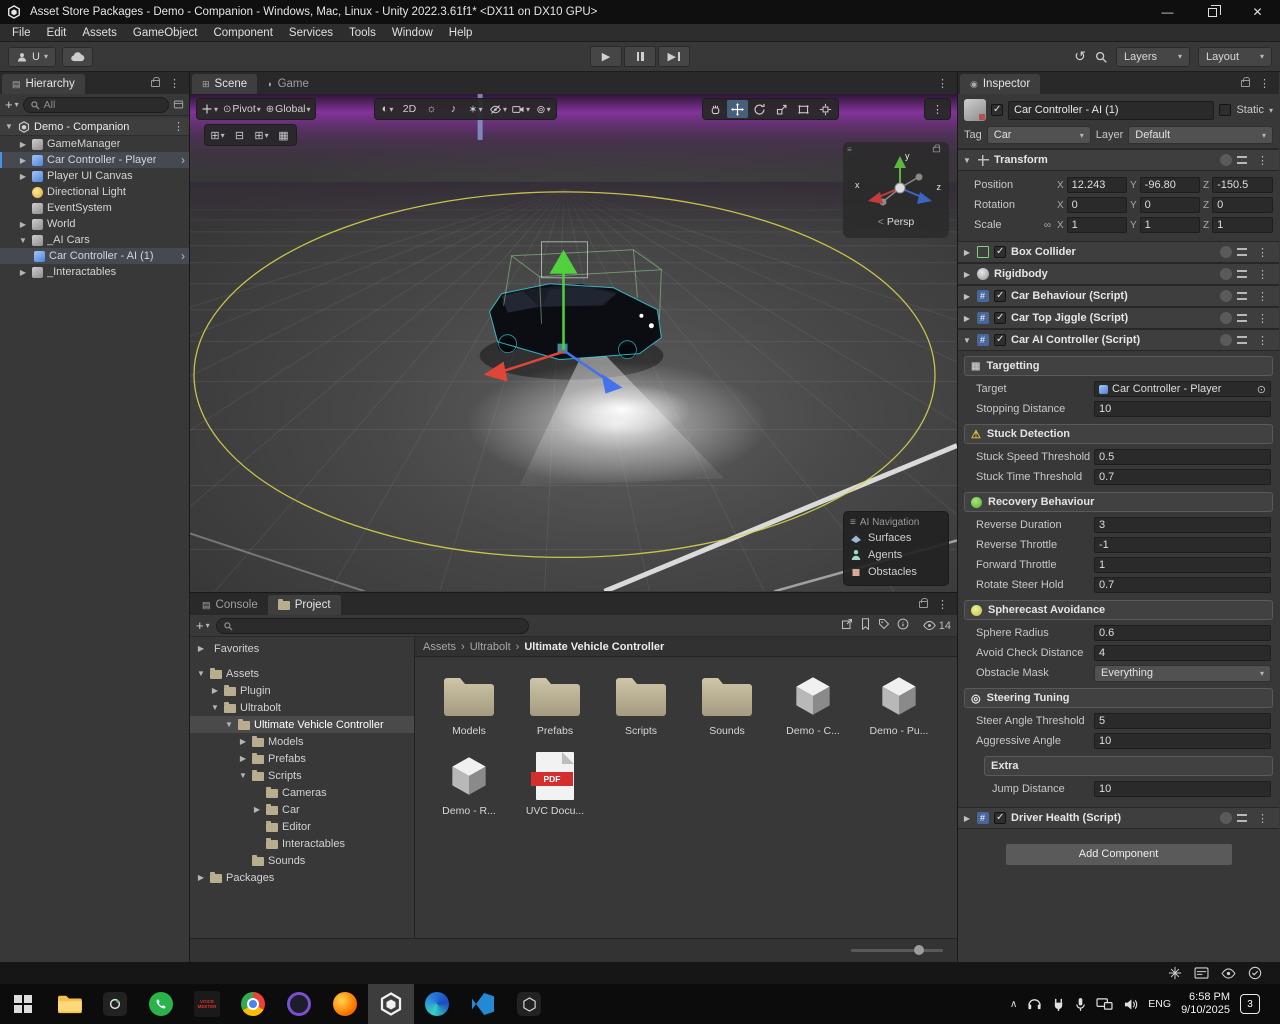 The image size is (1280, 1024). I want to click on prefab-open-arrow: ›, so click(185, 160).